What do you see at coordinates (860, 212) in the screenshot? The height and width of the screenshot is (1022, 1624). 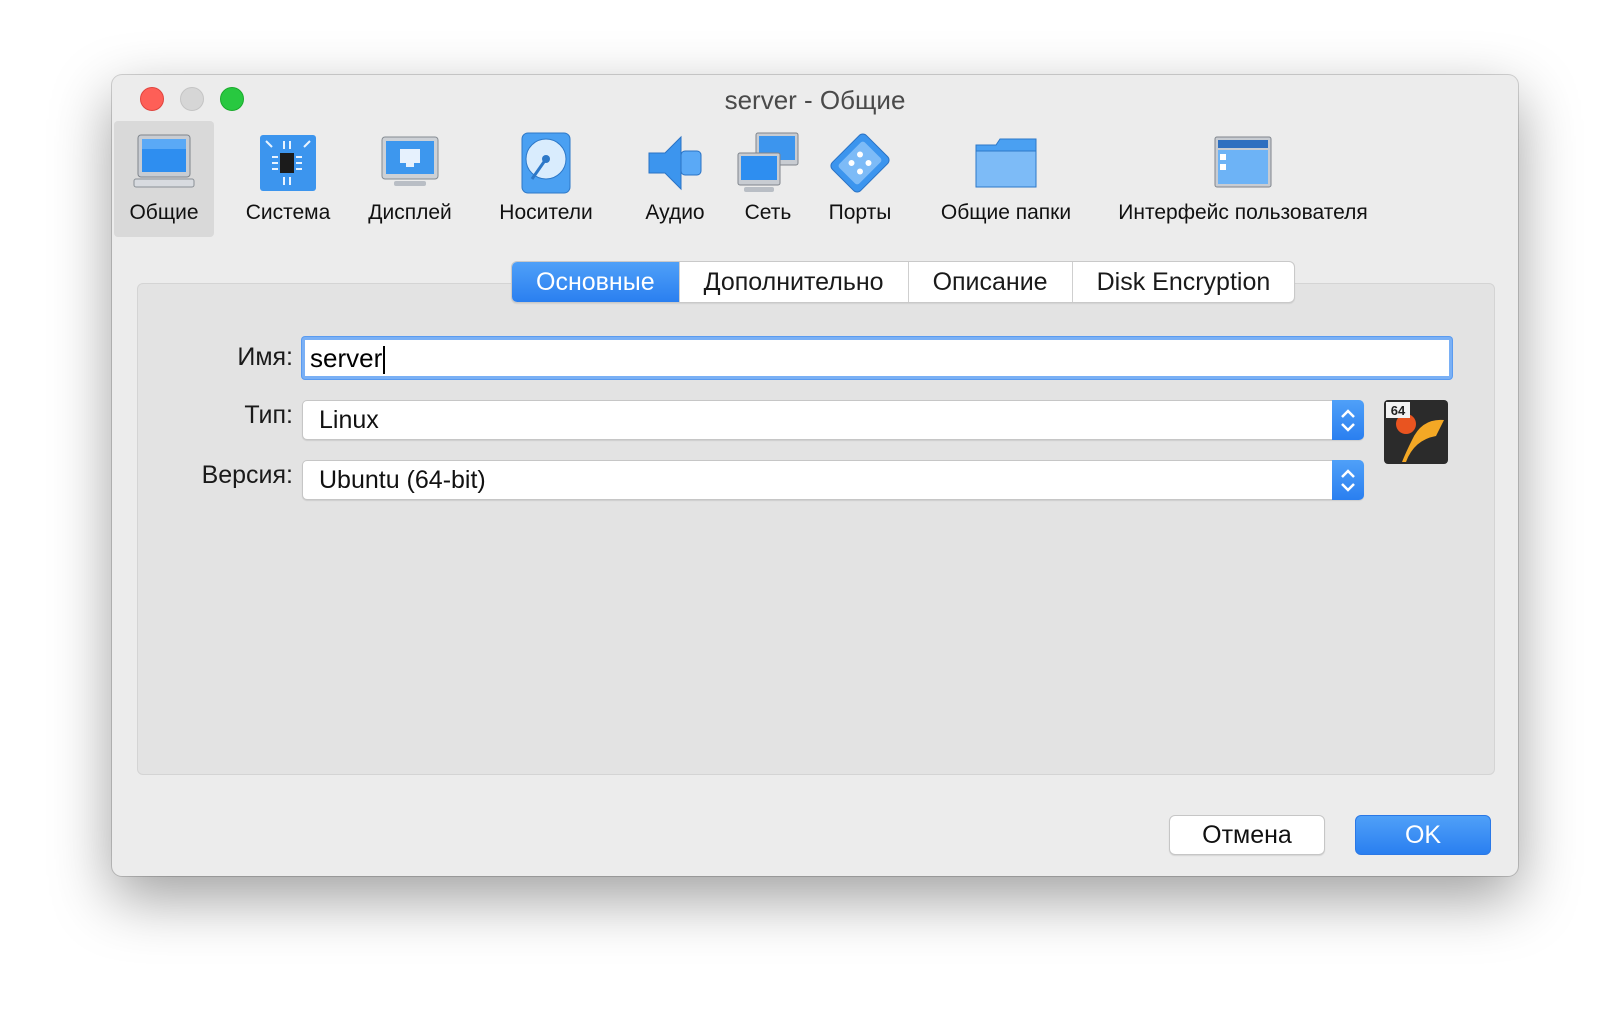 I see `toolbar-label: Порты` at bounding box center [860, 212].